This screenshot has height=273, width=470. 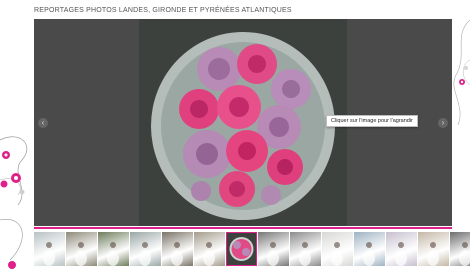 I want to click on thumbnail-bride-crowd, so click(x=81, y=249).